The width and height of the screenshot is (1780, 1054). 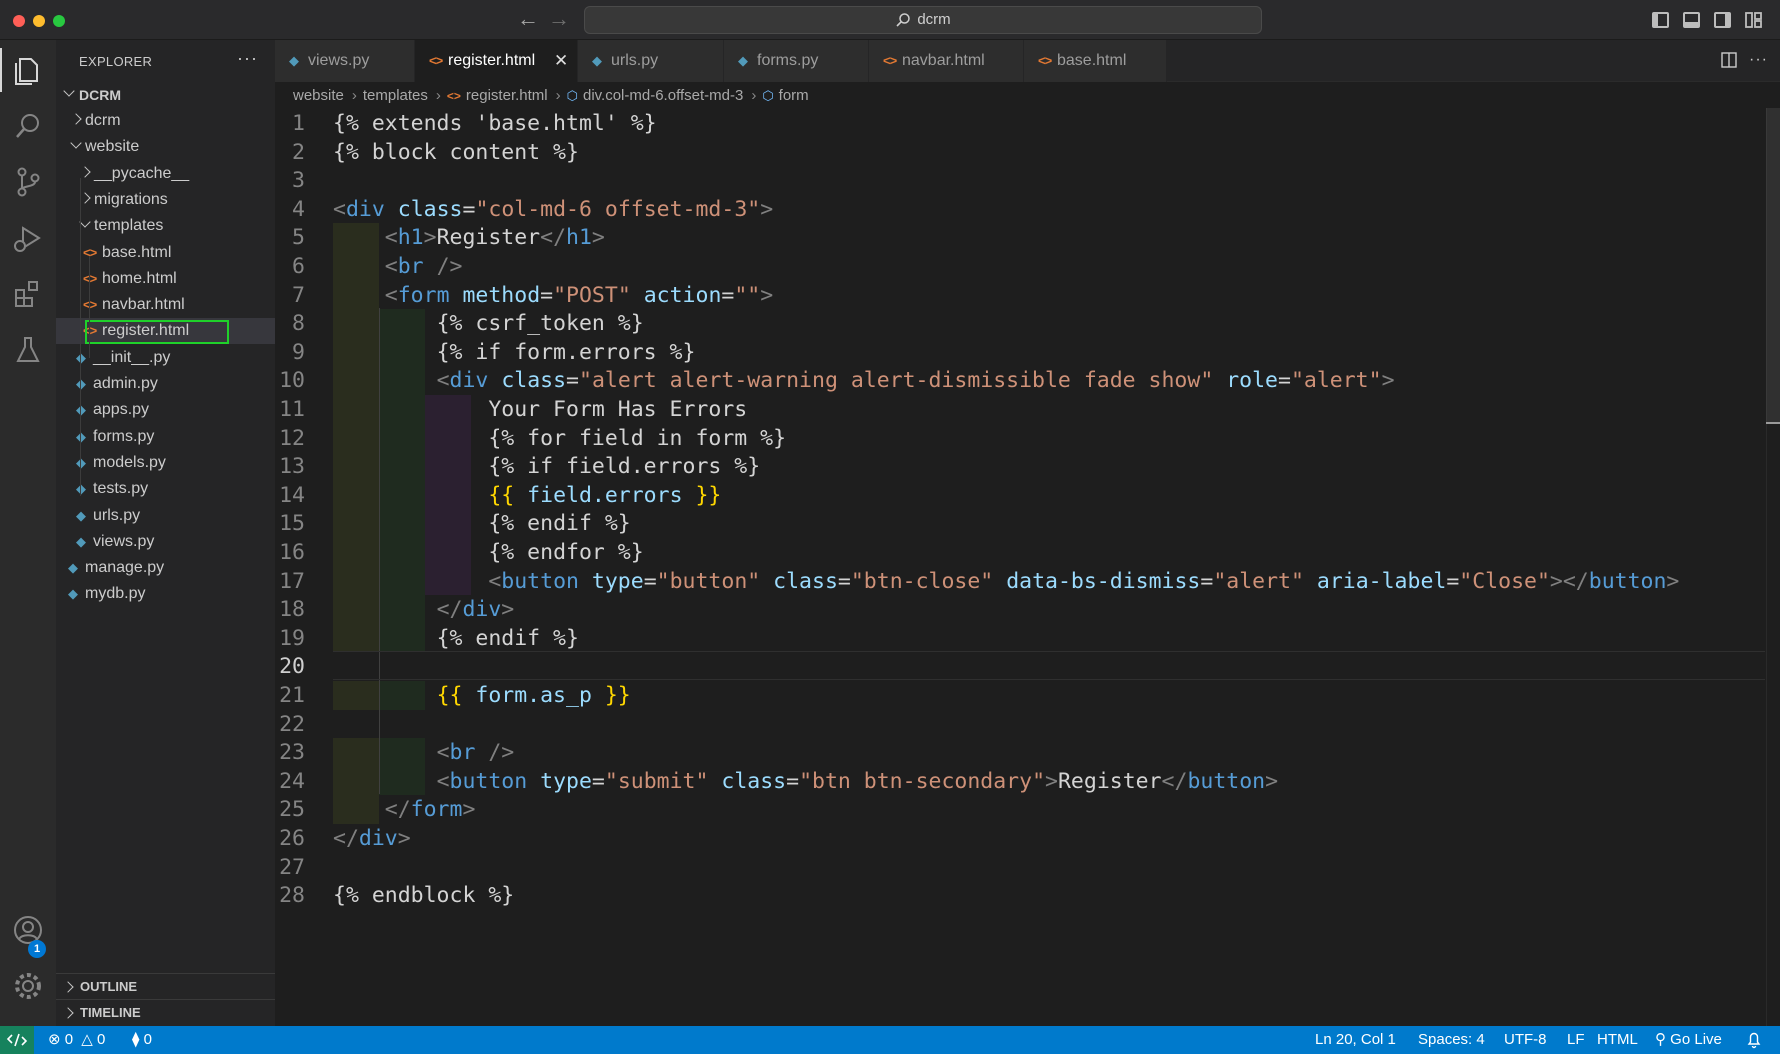 What do you see at coordinates (165, 95) in the screenshot?
I see `tree-root-dcrm: DCRM` at bounding box center [165, 95].